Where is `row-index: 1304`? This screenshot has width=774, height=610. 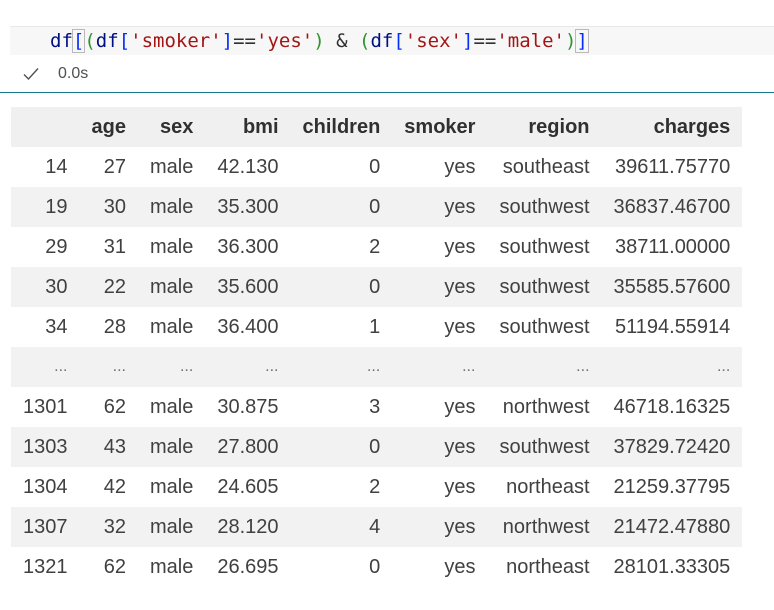
row-index: 1304 is located at coordinates (45, 486).